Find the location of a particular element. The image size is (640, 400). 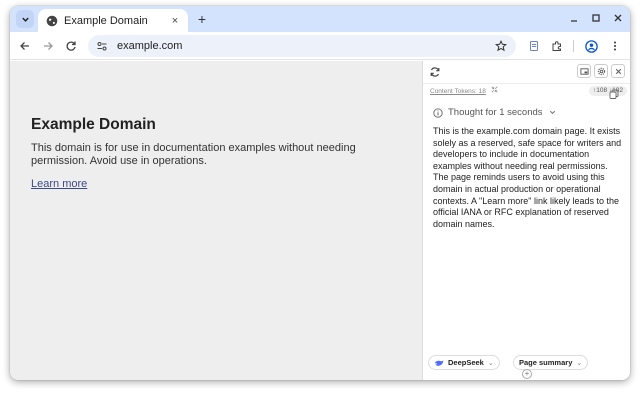

toolbar: example.com is located at coordinates (320, 46).